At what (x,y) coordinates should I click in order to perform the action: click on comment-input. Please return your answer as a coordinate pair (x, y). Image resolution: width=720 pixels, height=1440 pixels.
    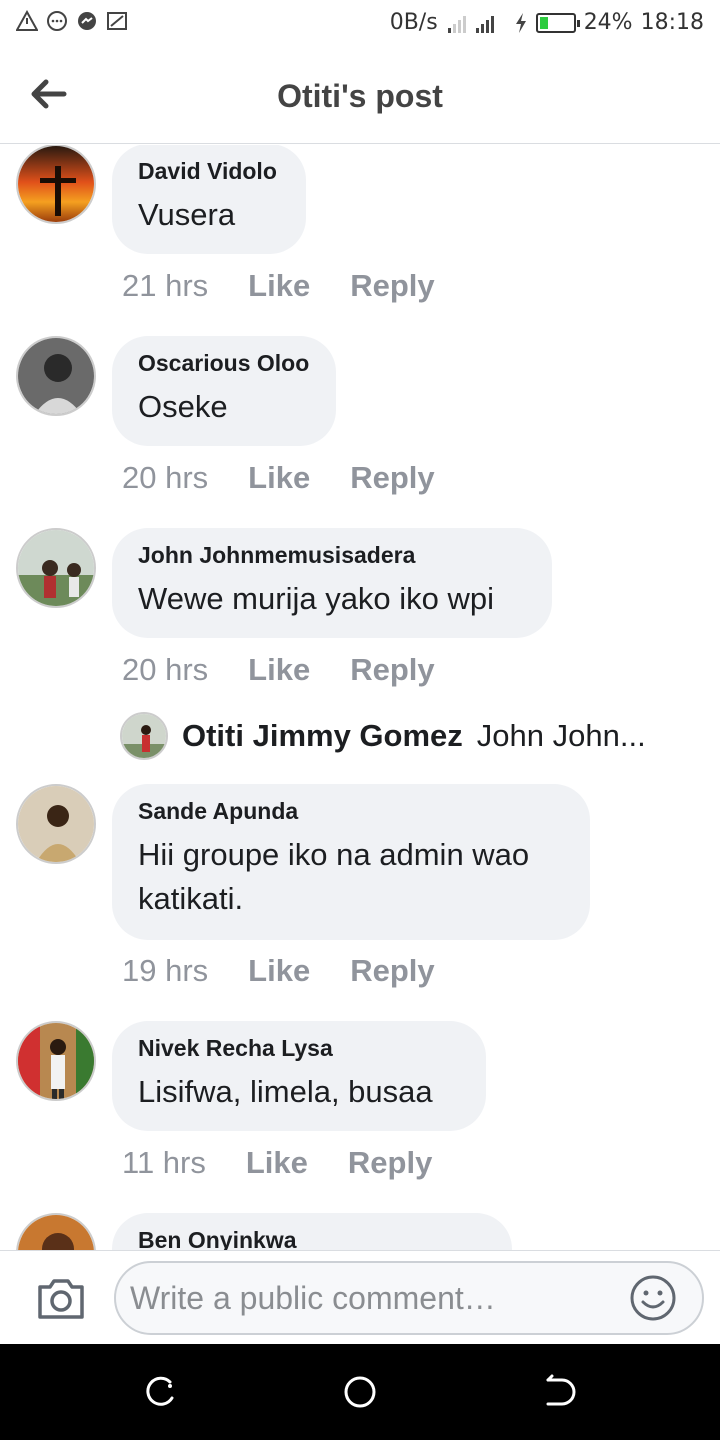
    Looking at the image, I should click on (409, 1298).